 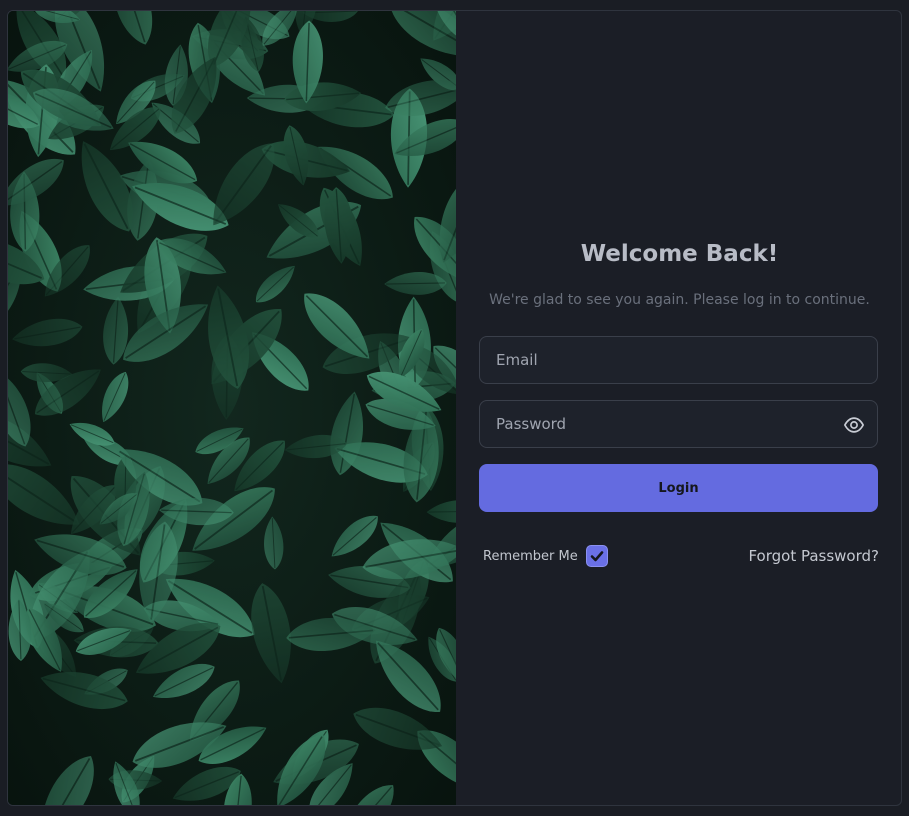 What do you see at coordinates (678, 488) in the screenshot?
I see `login-button: Login` at bounding box center [678, 488].